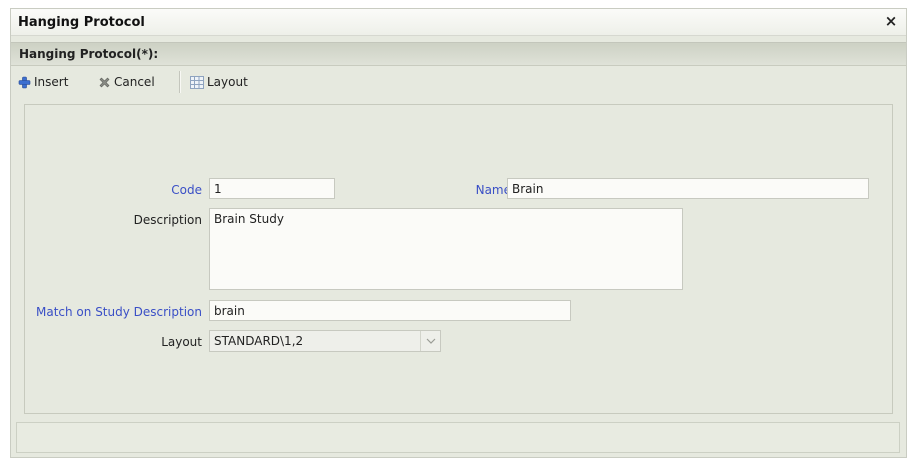 The width and height of the screenshot is (917, 461). Describe the element at coordinates (181, 342) in the screenshot. I see `layout-select-label: Layout` at that location.